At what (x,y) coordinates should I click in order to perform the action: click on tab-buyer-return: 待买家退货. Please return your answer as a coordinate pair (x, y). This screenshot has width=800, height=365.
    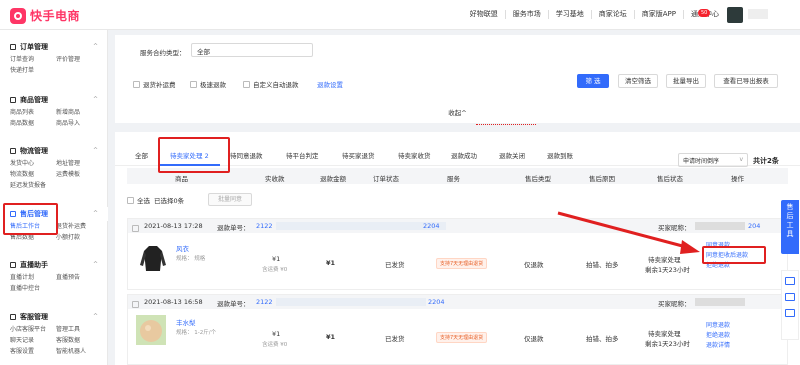
    Looking at the image, I should click on (358, 155).